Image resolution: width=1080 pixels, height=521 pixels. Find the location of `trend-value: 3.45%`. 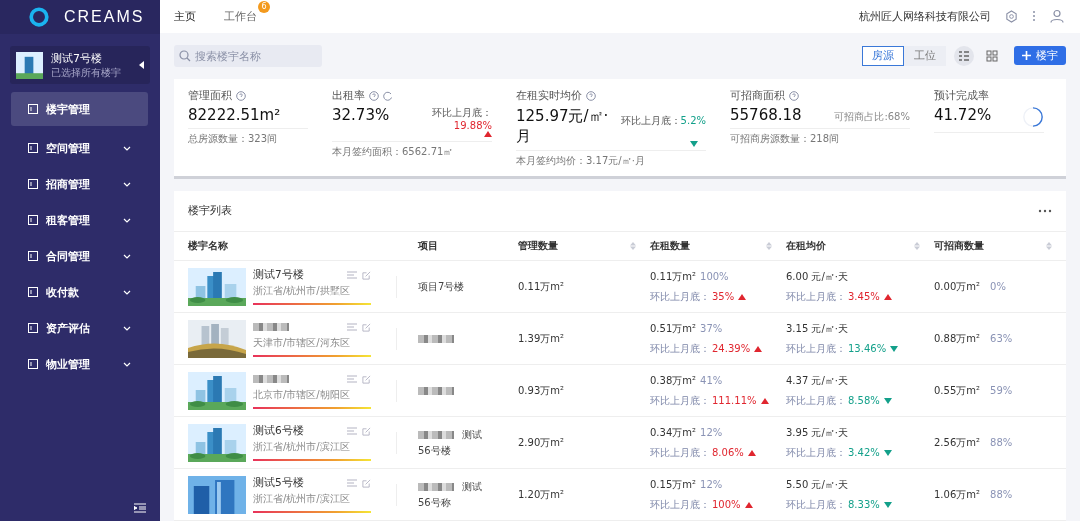

trend-value: 3.45% is located at coordinates (864, 296).